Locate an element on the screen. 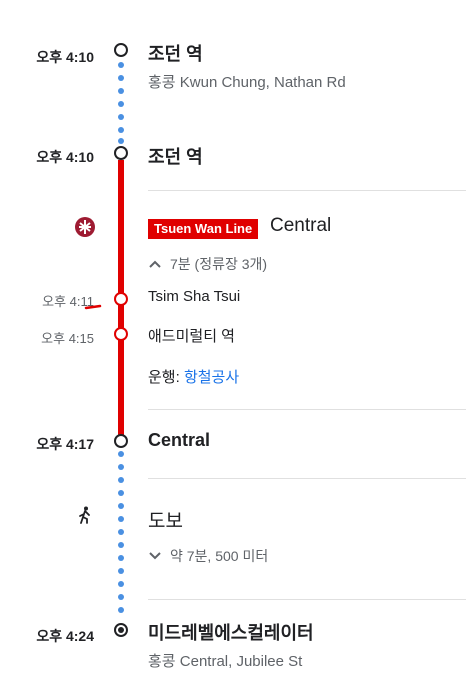 The image size is (466, 677). chevron-up-icon is located at coordinates (155, 264).